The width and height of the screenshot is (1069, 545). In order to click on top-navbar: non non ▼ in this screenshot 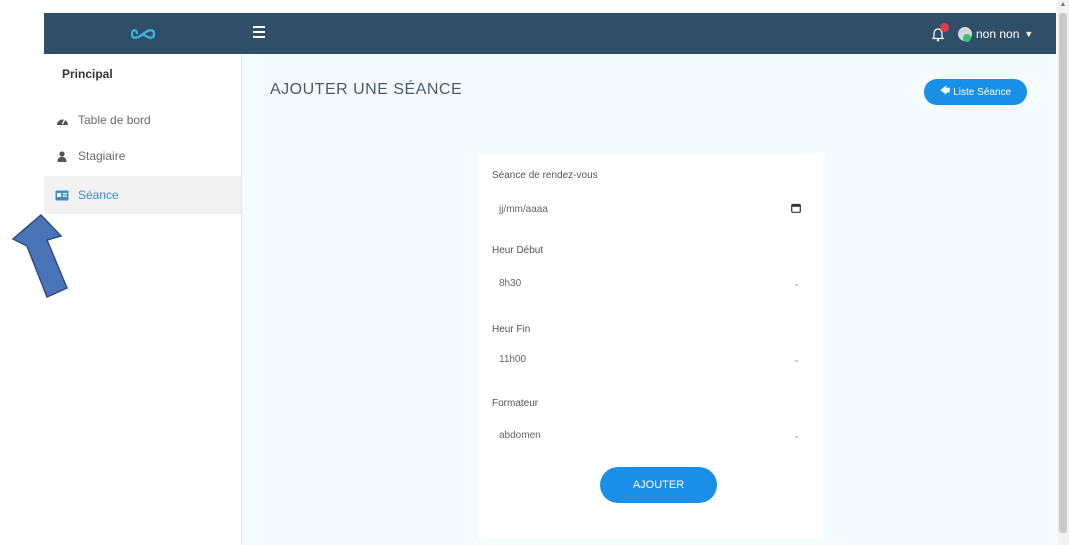, I will do `click(550, 33)`.